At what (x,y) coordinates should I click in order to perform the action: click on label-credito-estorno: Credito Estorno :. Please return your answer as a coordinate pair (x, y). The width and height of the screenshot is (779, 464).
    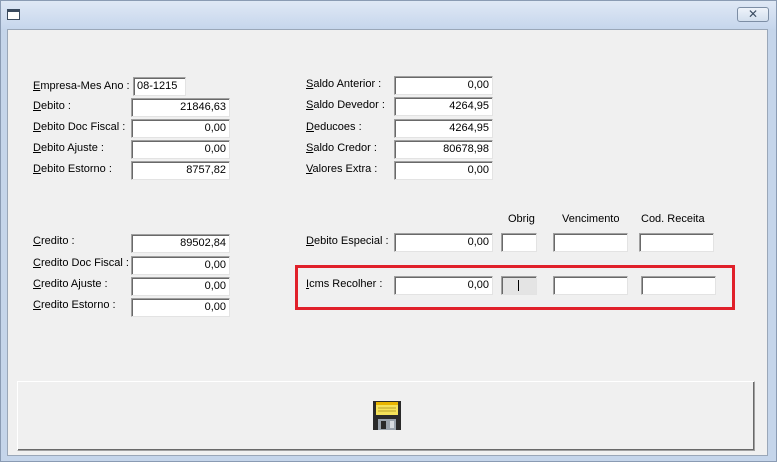
    Looking at the image, I should click on (74, 305).